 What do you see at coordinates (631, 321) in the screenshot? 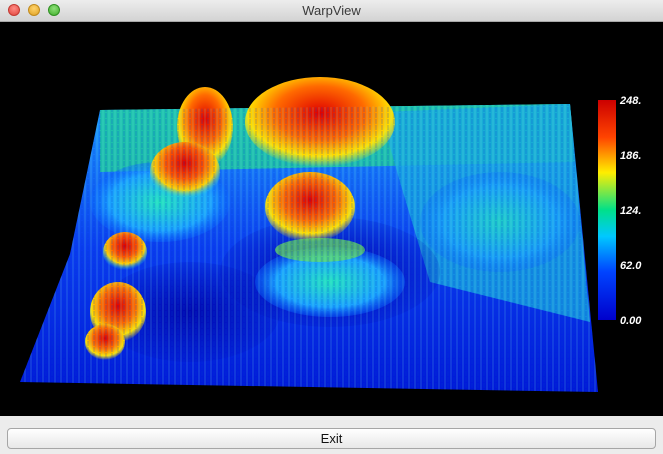
I see `legend-label-min: 0.00` at bounding box center [631, 321].